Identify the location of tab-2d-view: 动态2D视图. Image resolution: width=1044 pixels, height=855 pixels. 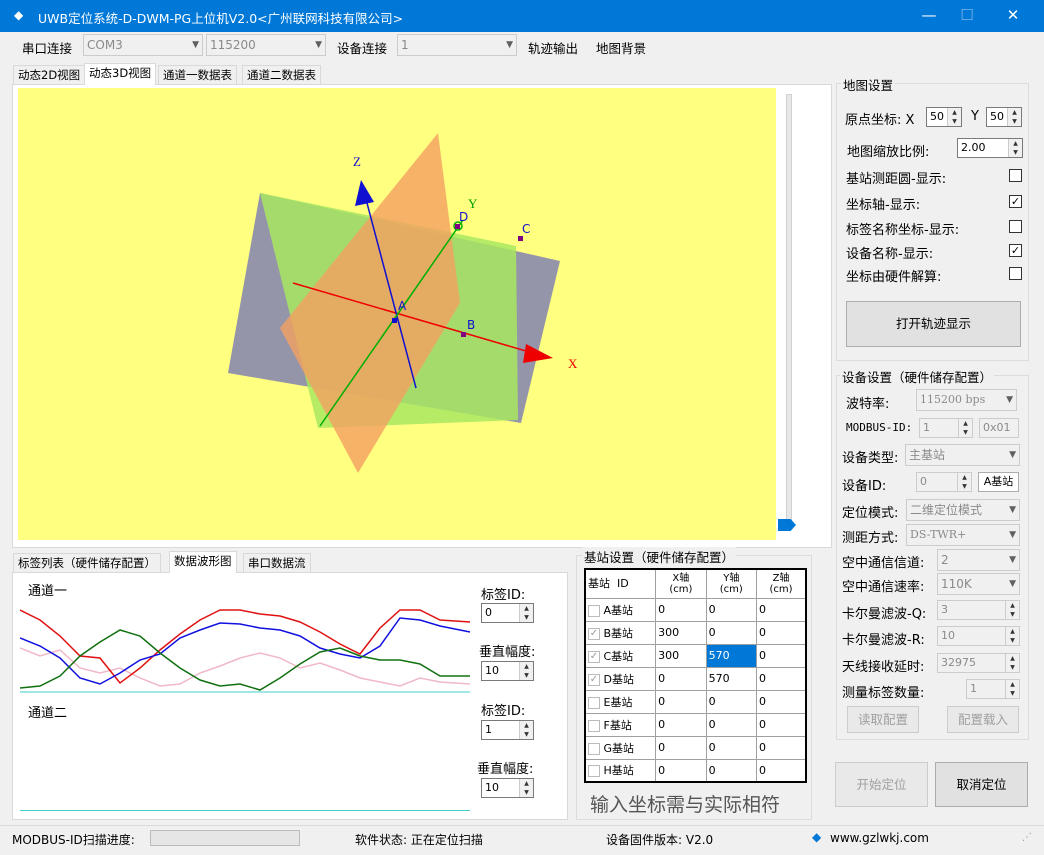
(49, 75).